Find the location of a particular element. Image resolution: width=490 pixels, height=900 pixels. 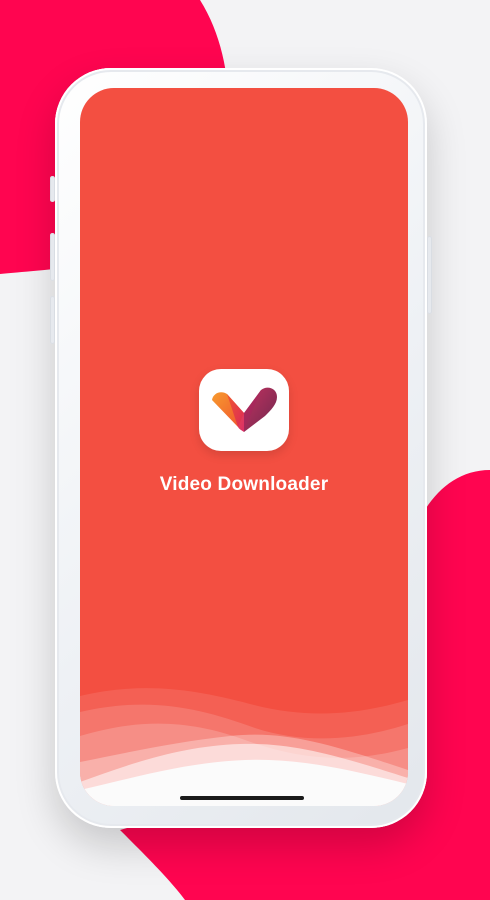

phone-power-button is located at coordinates (429, 275).